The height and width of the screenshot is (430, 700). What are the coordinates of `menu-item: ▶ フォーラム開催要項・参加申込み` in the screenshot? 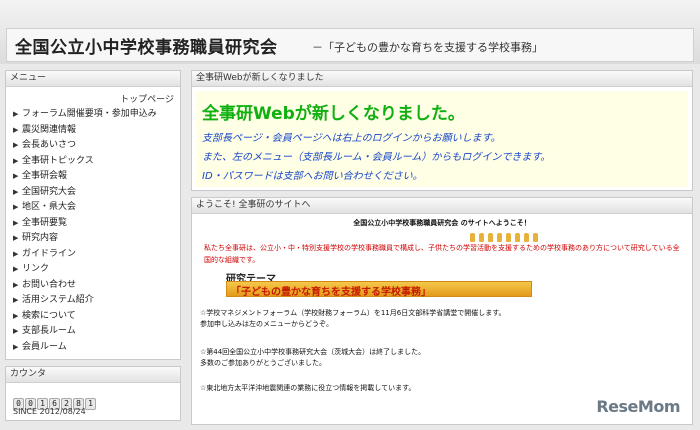 It's located at (95, 115).